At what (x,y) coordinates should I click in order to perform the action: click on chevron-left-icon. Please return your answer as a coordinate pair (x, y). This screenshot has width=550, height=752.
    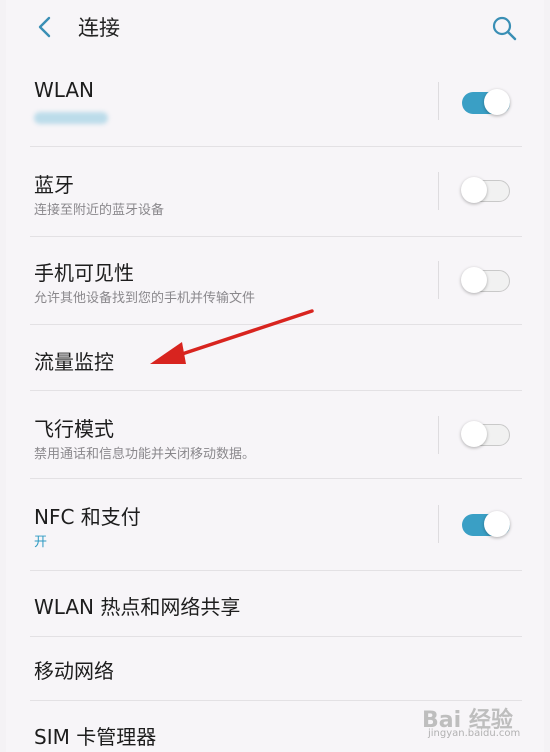
    Looking at the image, I should click on (45, 27).